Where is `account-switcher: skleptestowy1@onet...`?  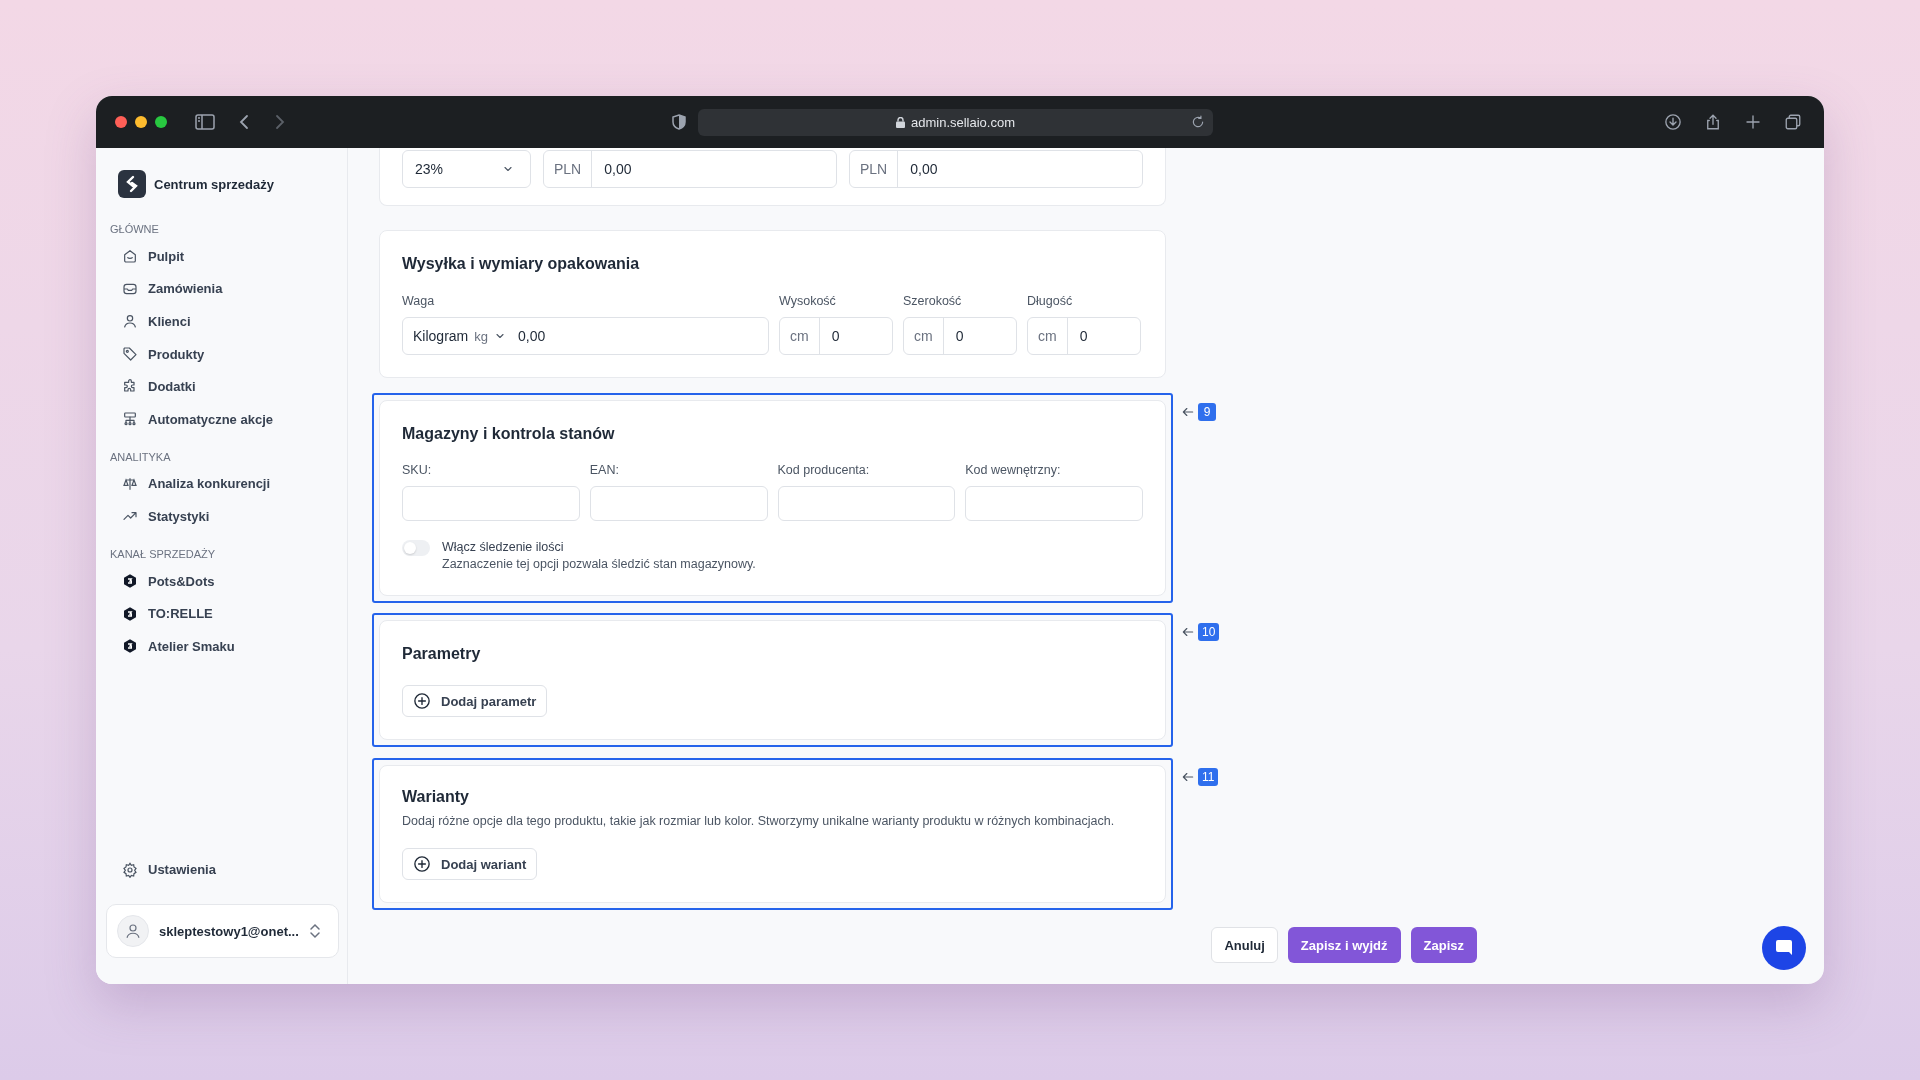 account-switcher: skleptestowy1@onet... is located at coordinates (222, 931).